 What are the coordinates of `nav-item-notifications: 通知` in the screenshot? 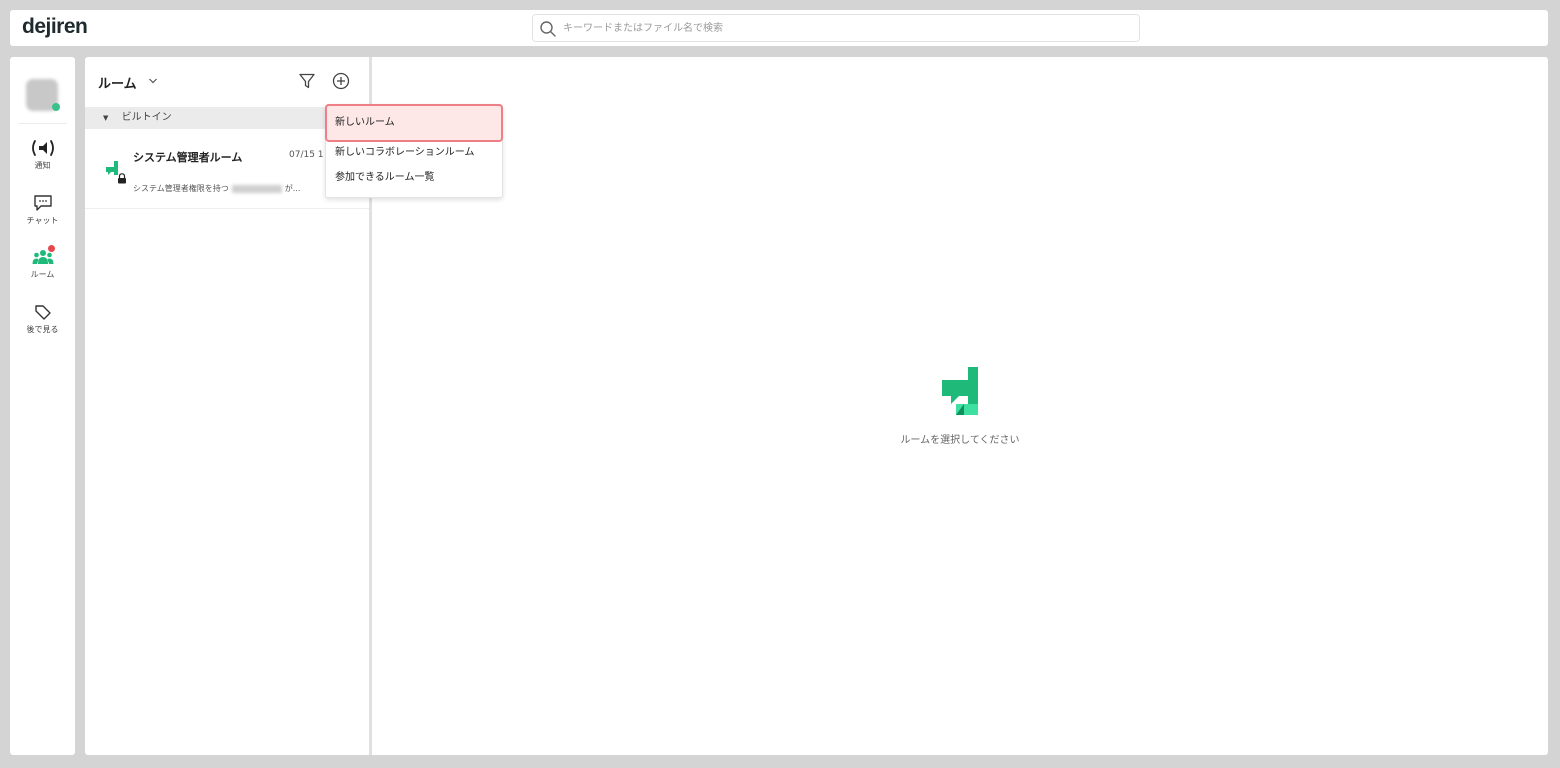 It's located at (42, 161).